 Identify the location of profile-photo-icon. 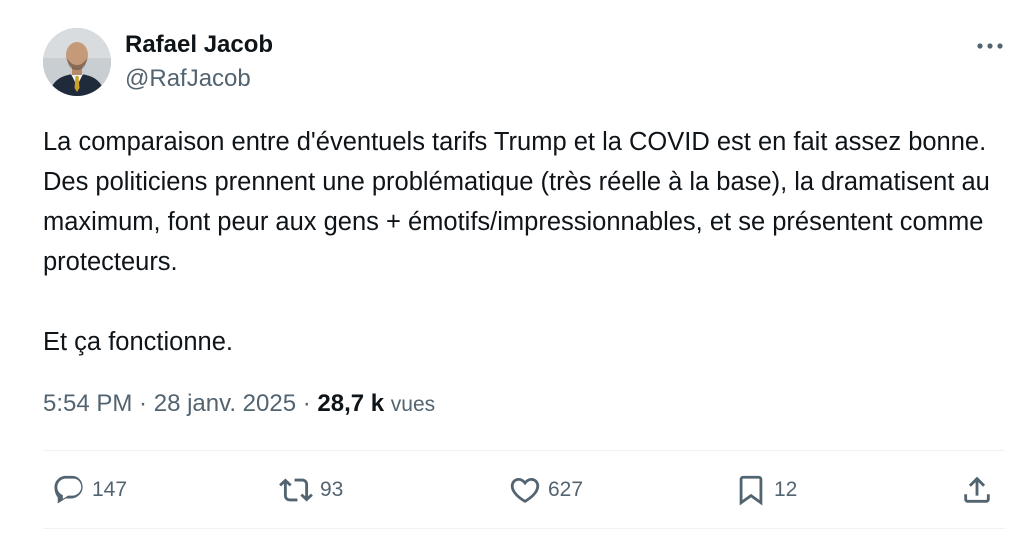
(77, 62).